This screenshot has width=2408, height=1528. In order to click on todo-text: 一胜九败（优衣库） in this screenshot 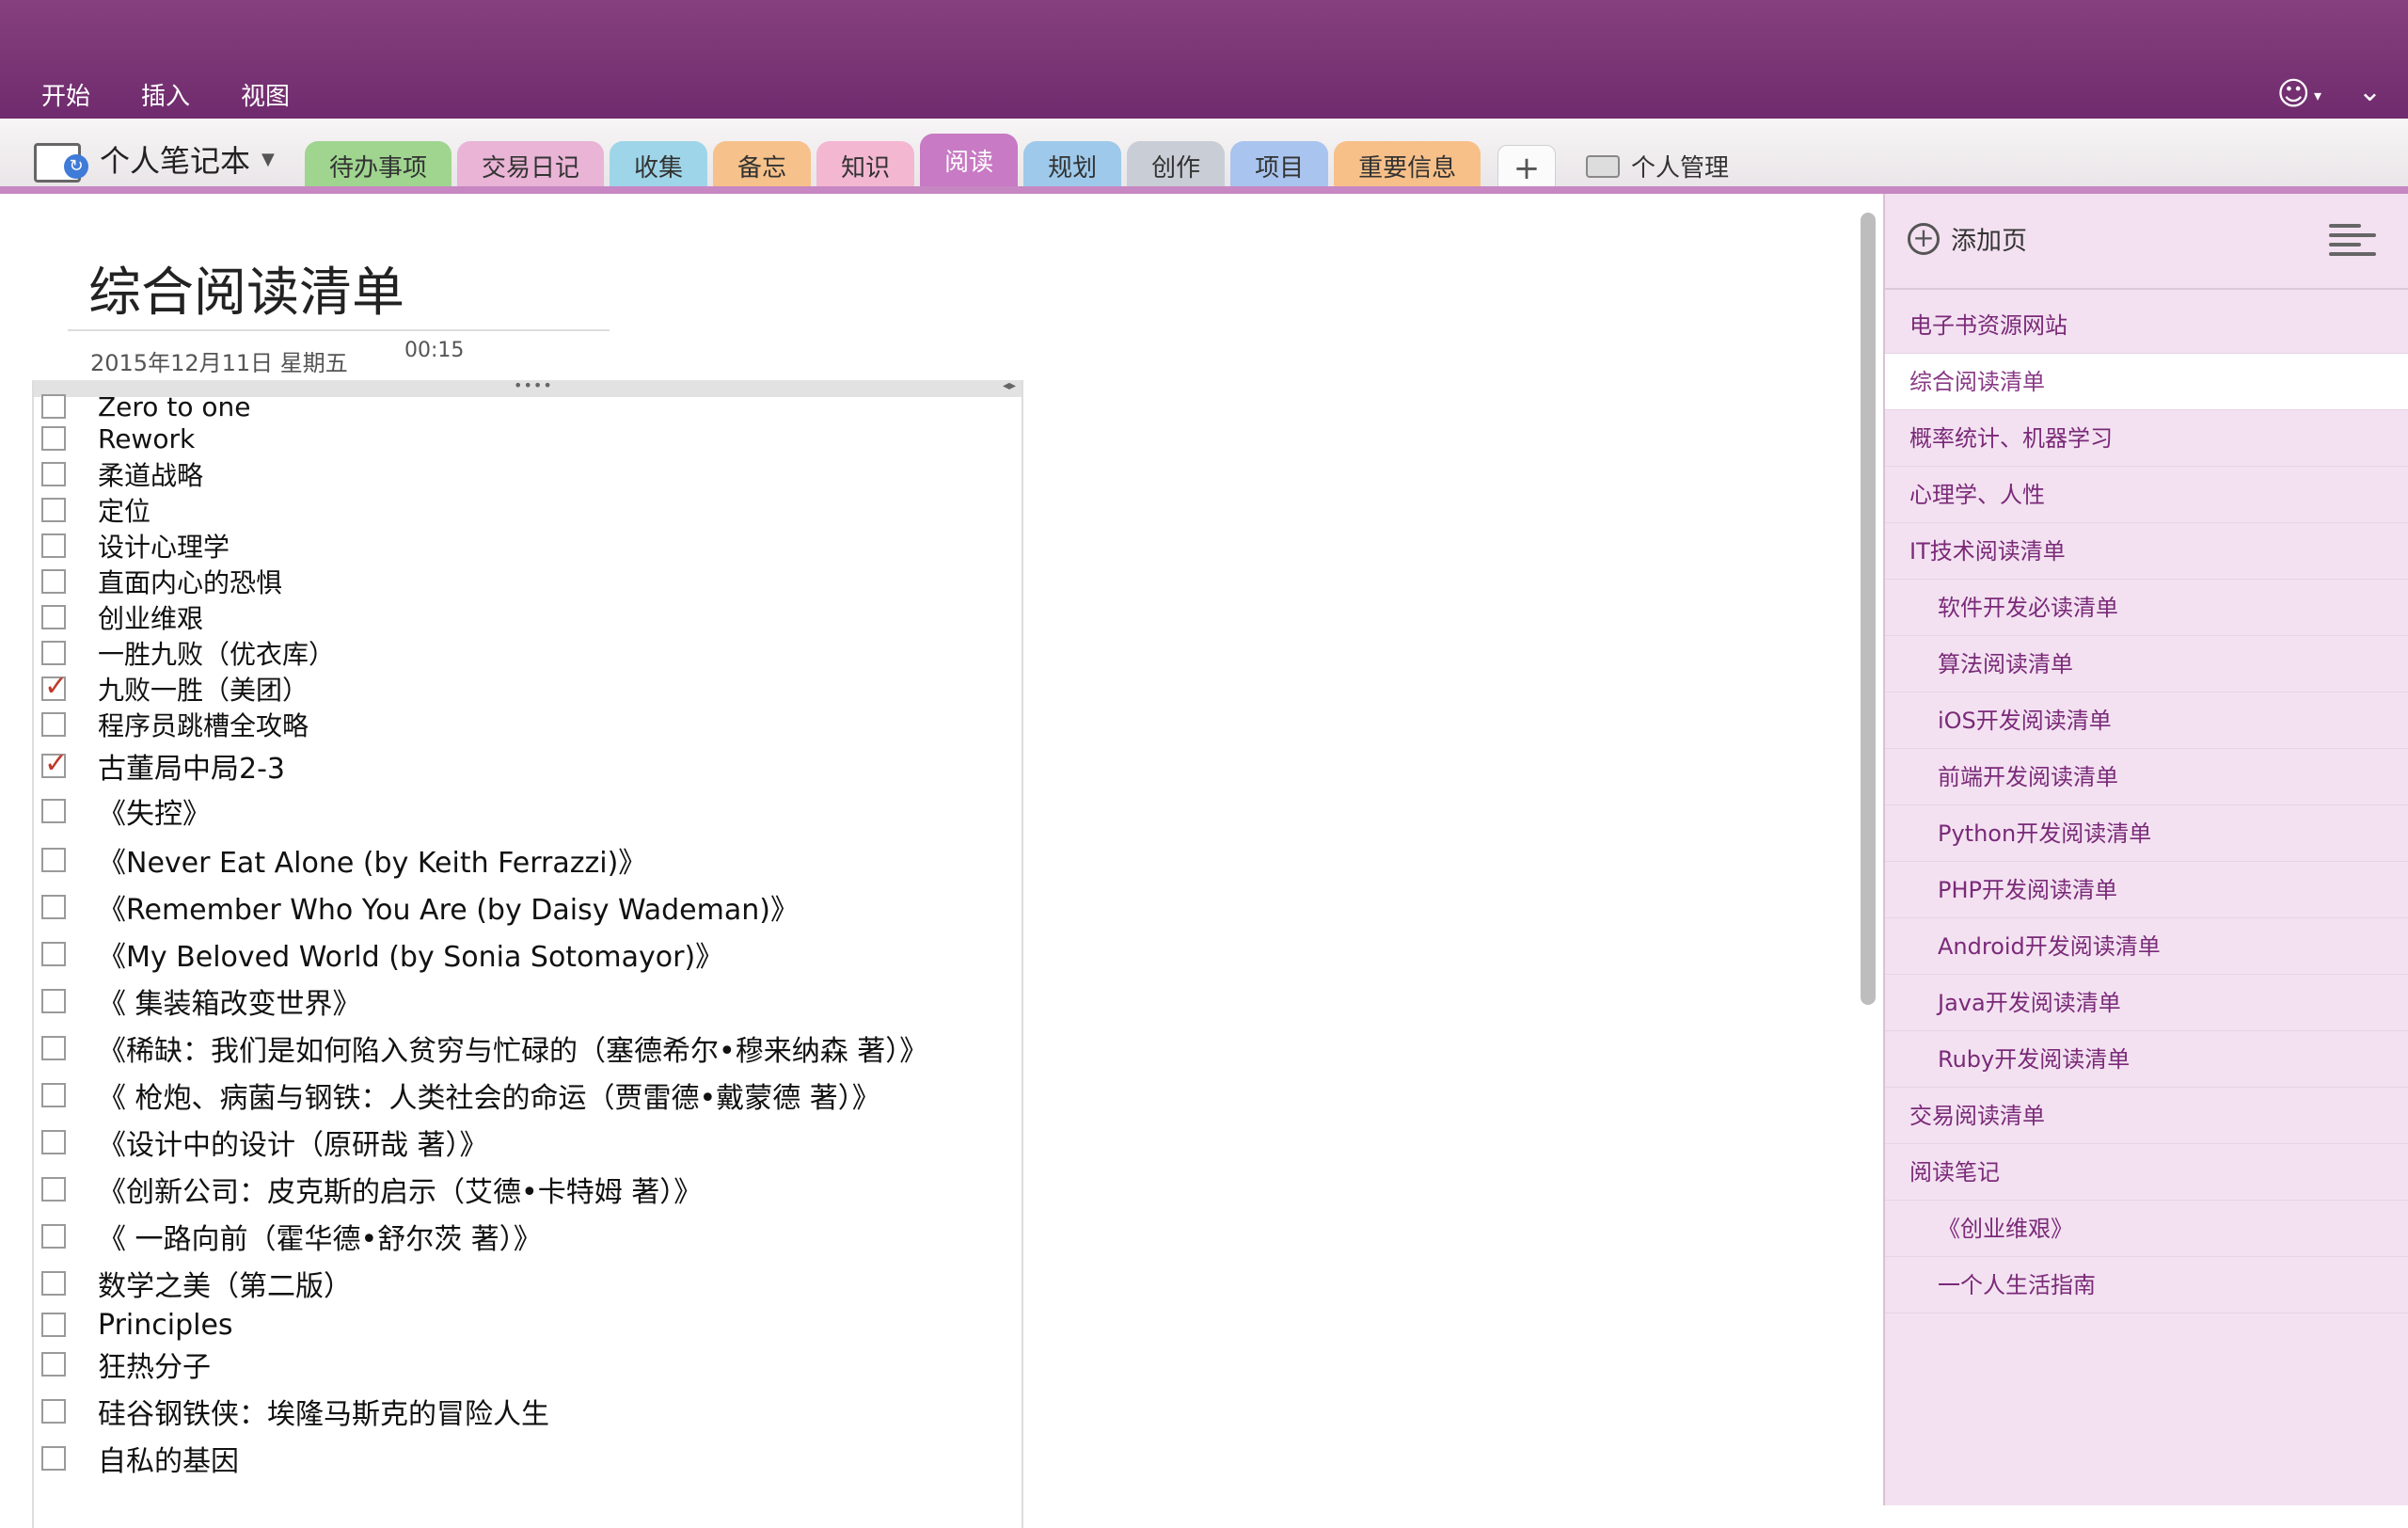, I will do `click(217, 653)`.